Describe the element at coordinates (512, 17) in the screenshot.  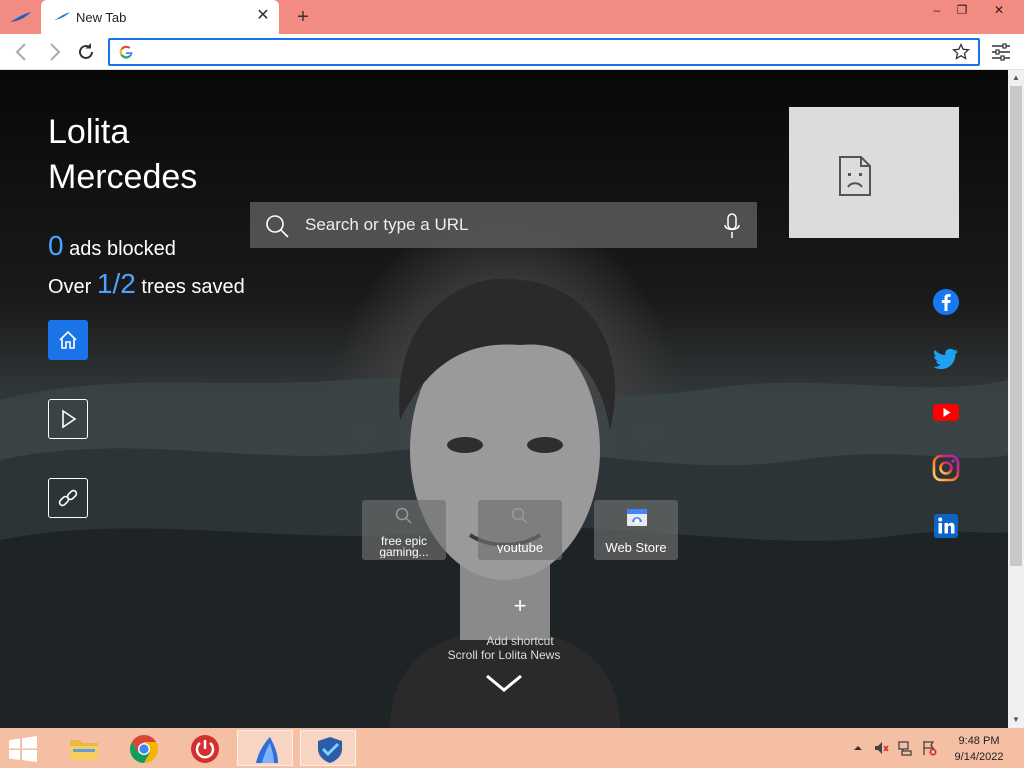
I see `title-bar: New Tab ✕ + – ❐ ✕` at that location.